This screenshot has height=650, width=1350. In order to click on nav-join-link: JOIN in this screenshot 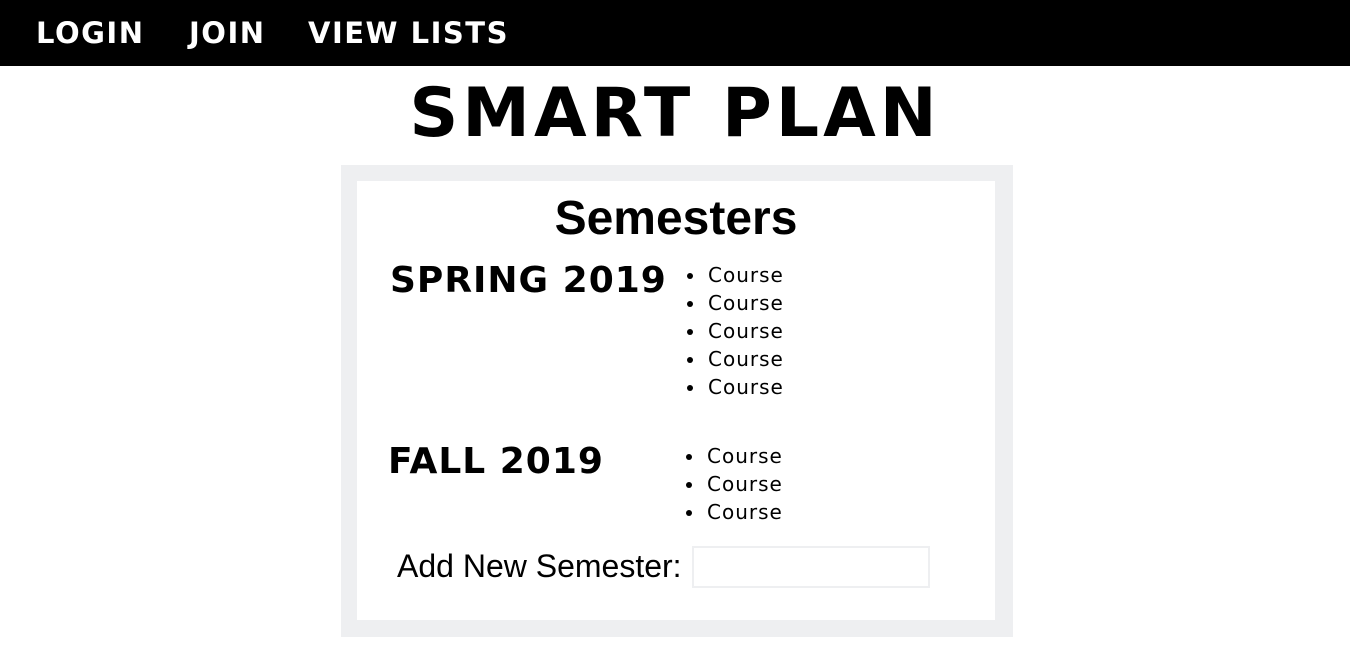, I will do `click(227, 33)`.